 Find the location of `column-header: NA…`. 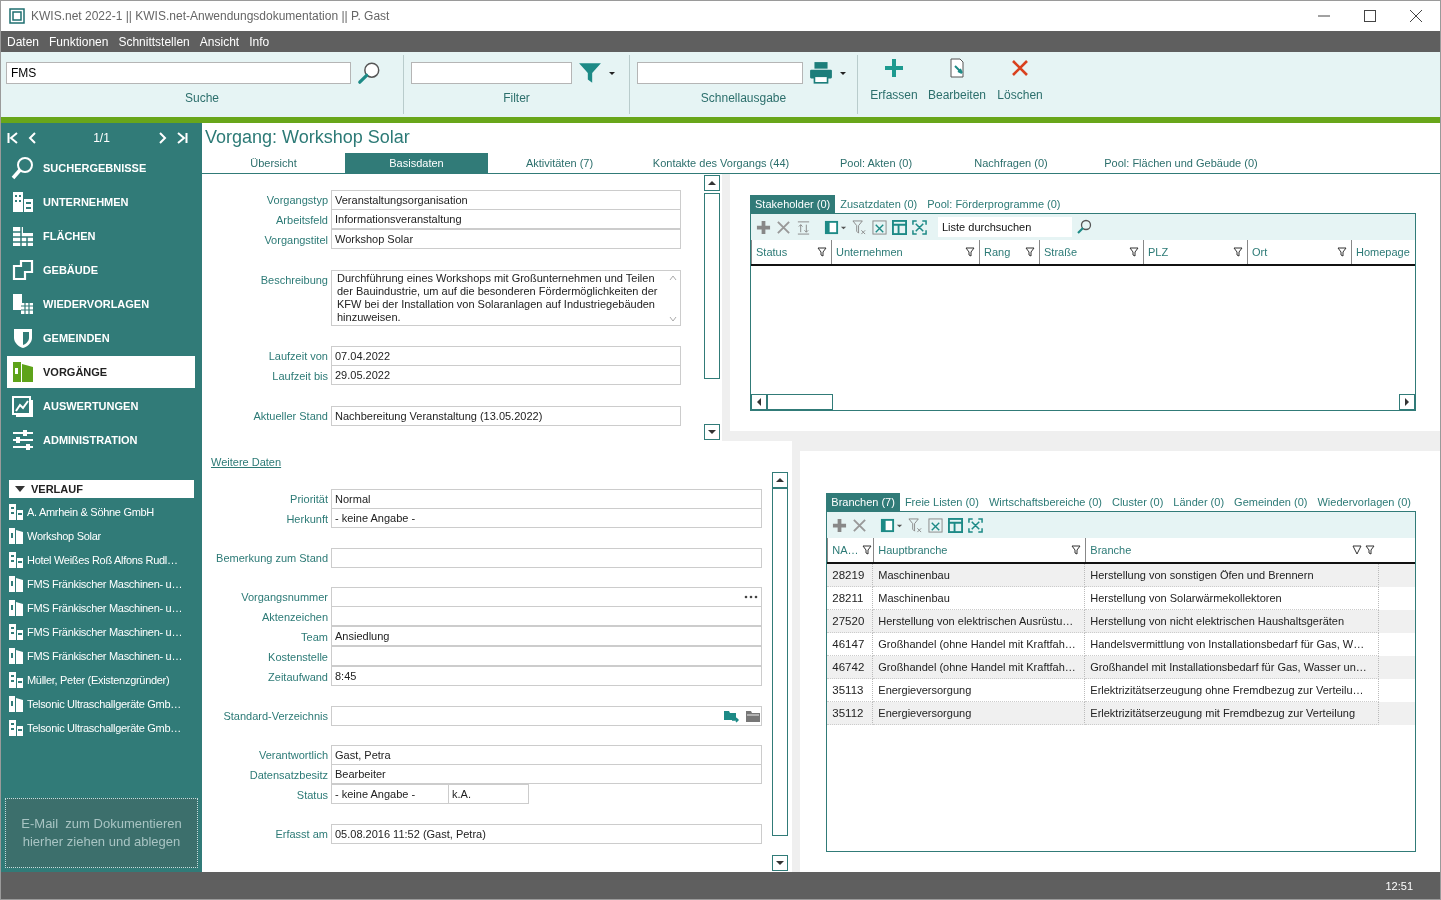

column-header: NA… is located at coordinates (850, 550).